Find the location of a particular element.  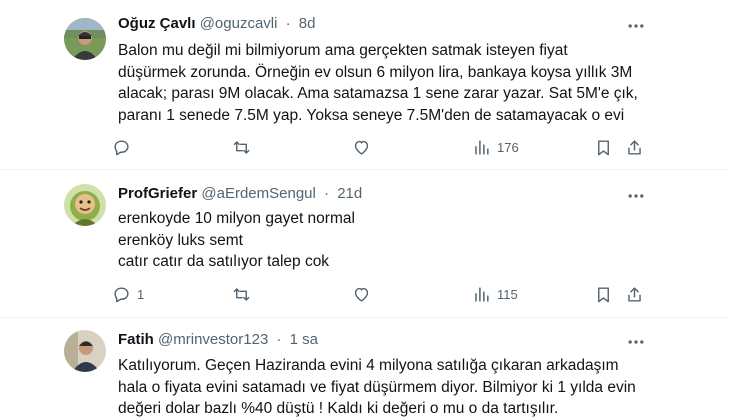

views-button: 115 is located at coordinates (495, 294).